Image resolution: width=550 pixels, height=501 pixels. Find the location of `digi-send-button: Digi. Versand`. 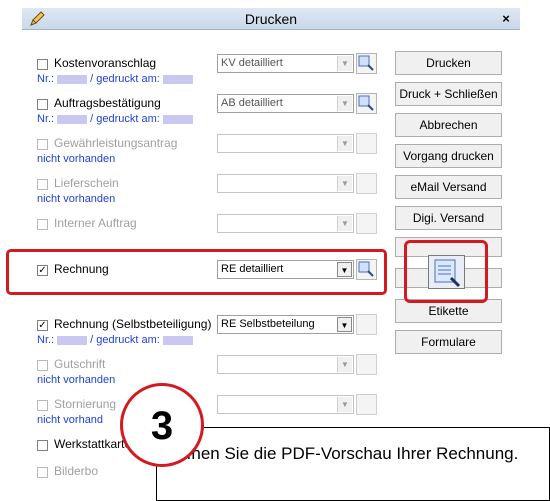

digi-send-button: Digi. Versand is located at coordinates (448, 218).